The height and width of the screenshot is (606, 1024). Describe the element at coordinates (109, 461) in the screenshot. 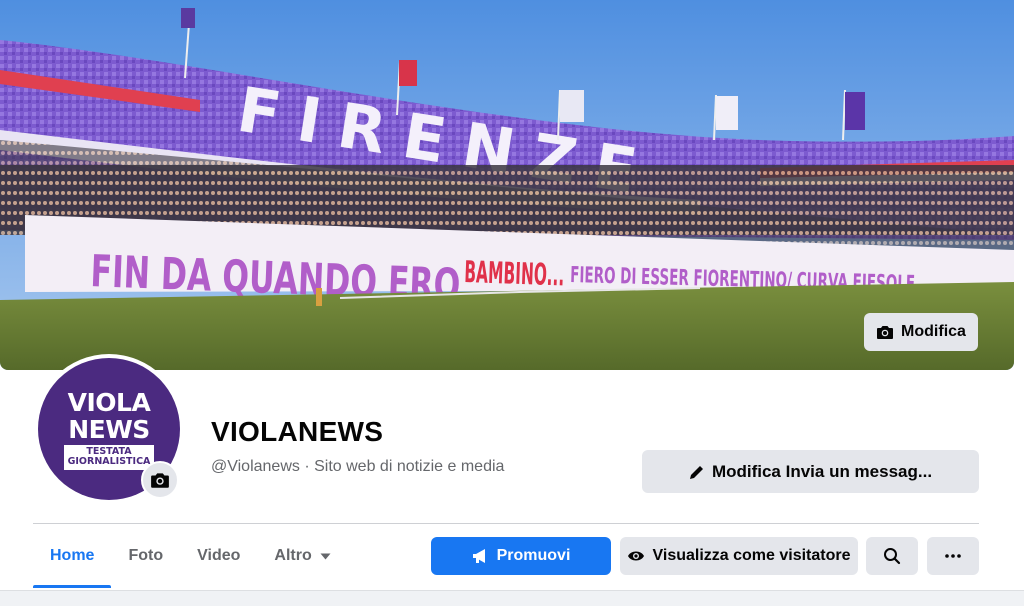

I see `avatar-tag-line2: GIORNALISTICA` at that location.